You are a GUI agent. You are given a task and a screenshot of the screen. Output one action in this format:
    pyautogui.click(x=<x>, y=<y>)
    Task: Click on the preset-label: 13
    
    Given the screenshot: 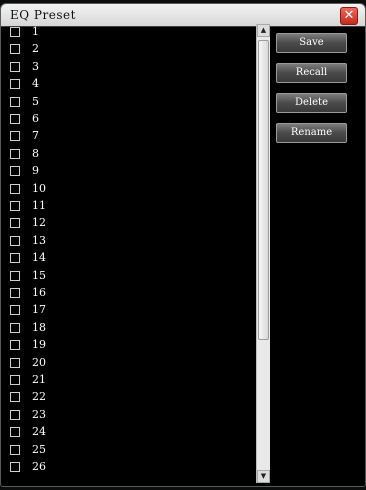 What is the action you would take?
    pyautogui.click(x=39, y=240)
    